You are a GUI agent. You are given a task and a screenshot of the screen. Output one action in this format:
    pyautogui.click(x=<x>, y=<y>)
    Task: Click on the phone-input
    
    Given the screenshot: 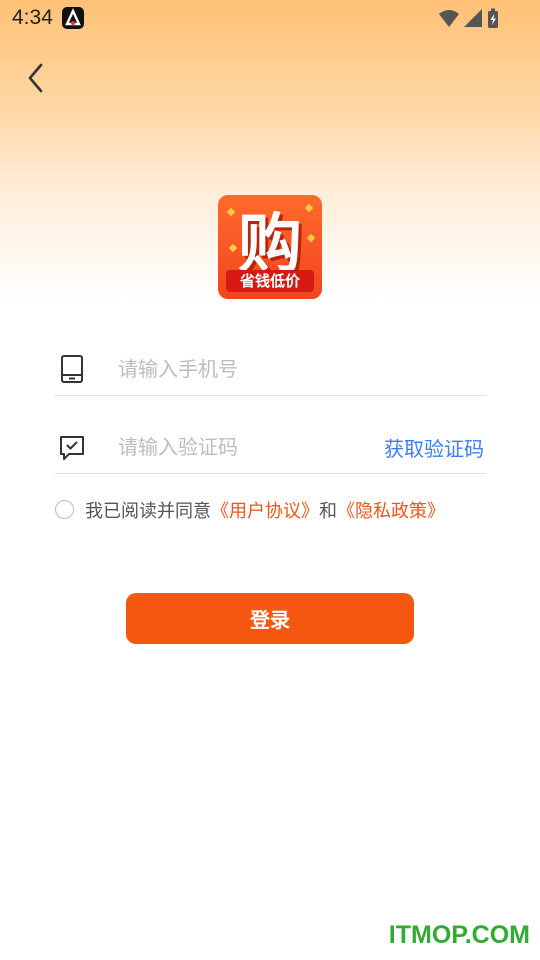 What is the action you would take?
    pyautogui.click(x=243, y=369)
    